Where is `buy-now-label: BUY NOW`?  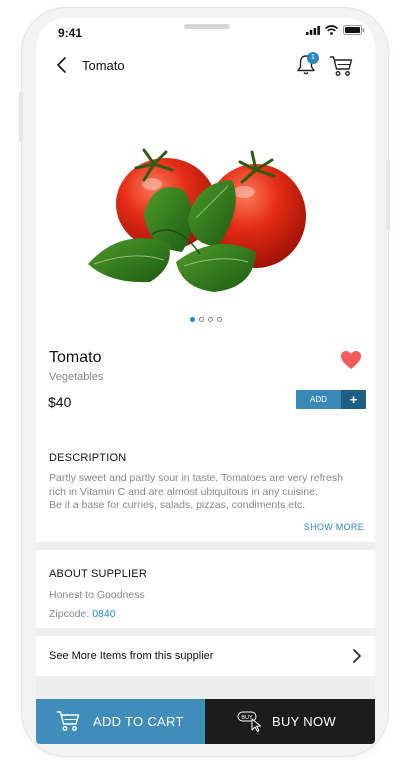
buy-now-label: BUY NOW is located at coordinates (304, 721).